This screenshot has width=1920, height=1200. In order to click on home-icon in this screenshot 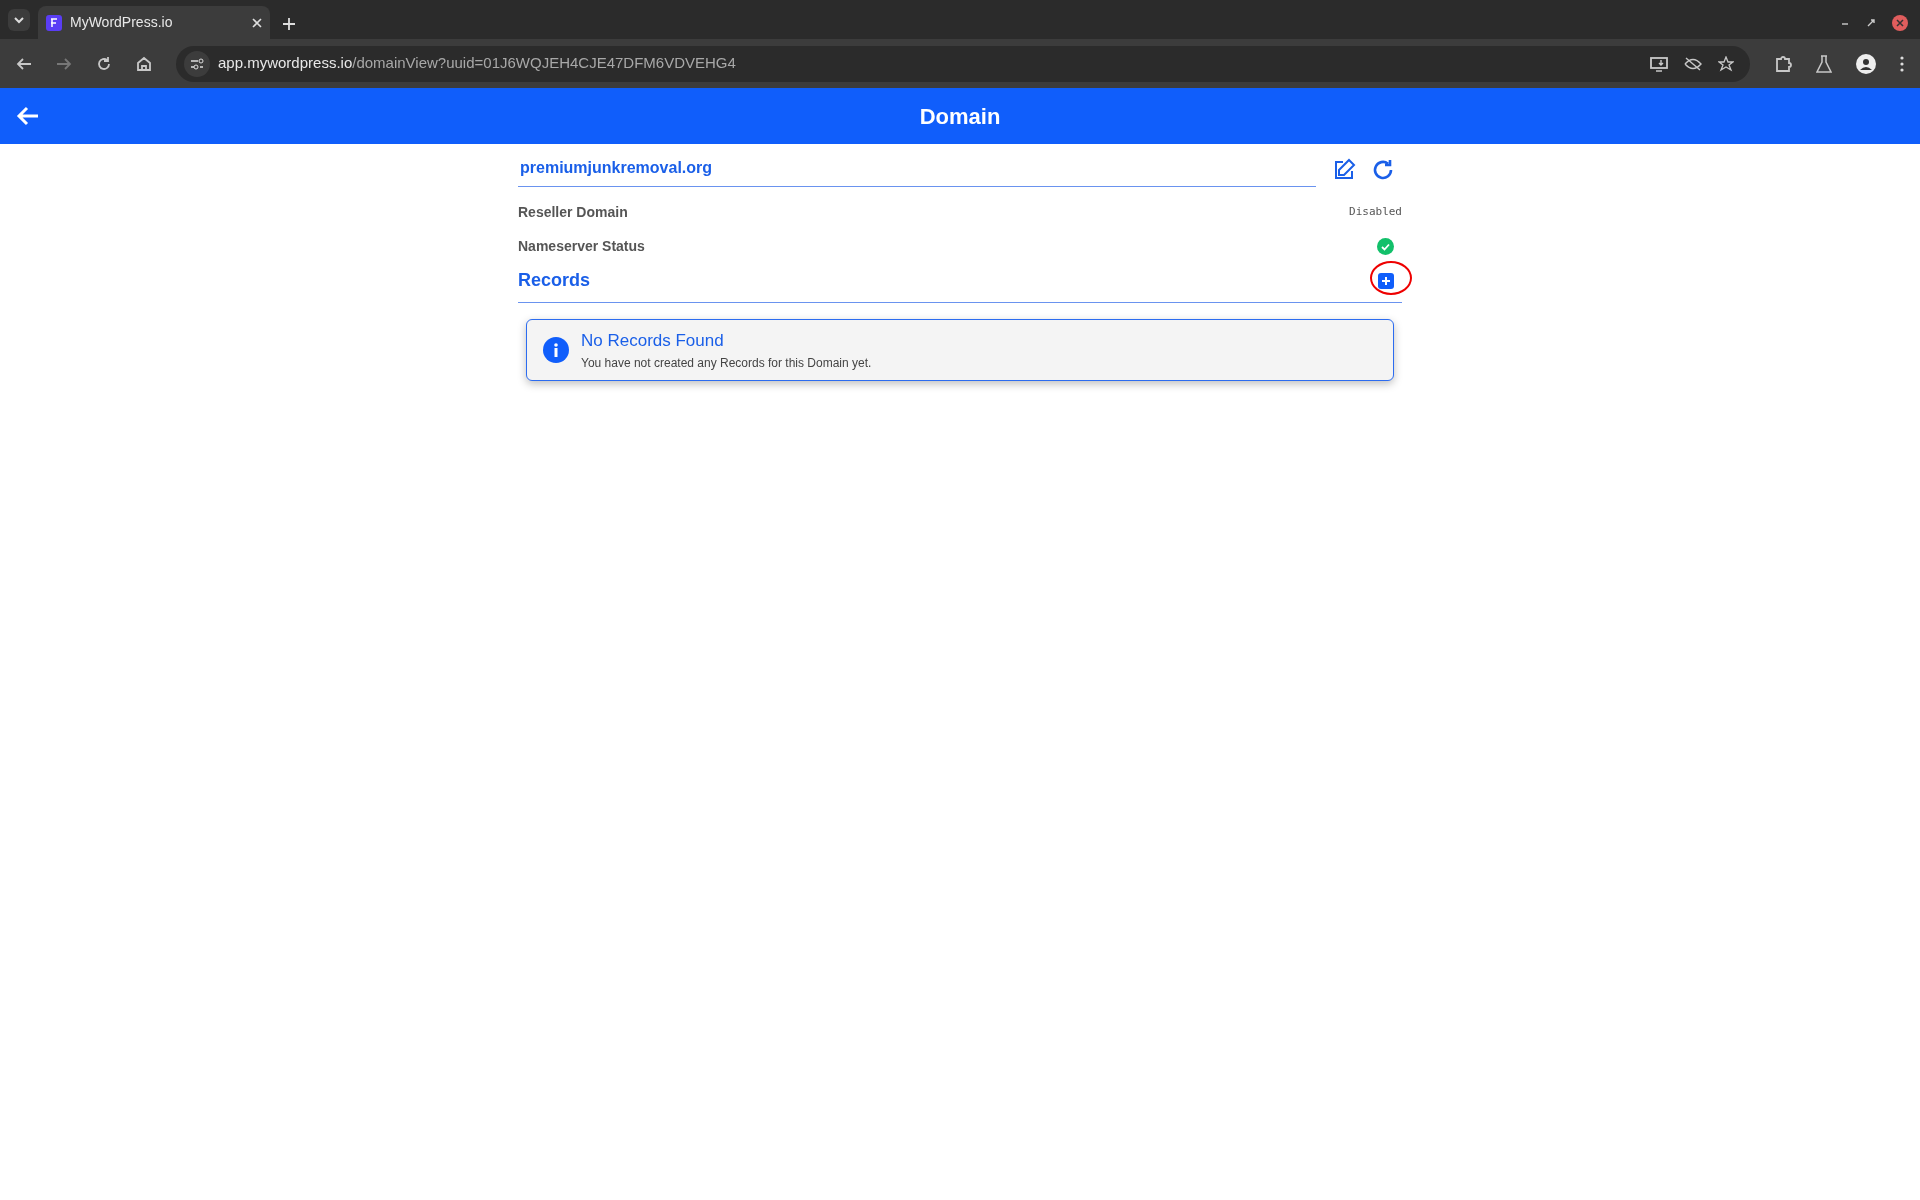, I will do `click(144, 63)`.